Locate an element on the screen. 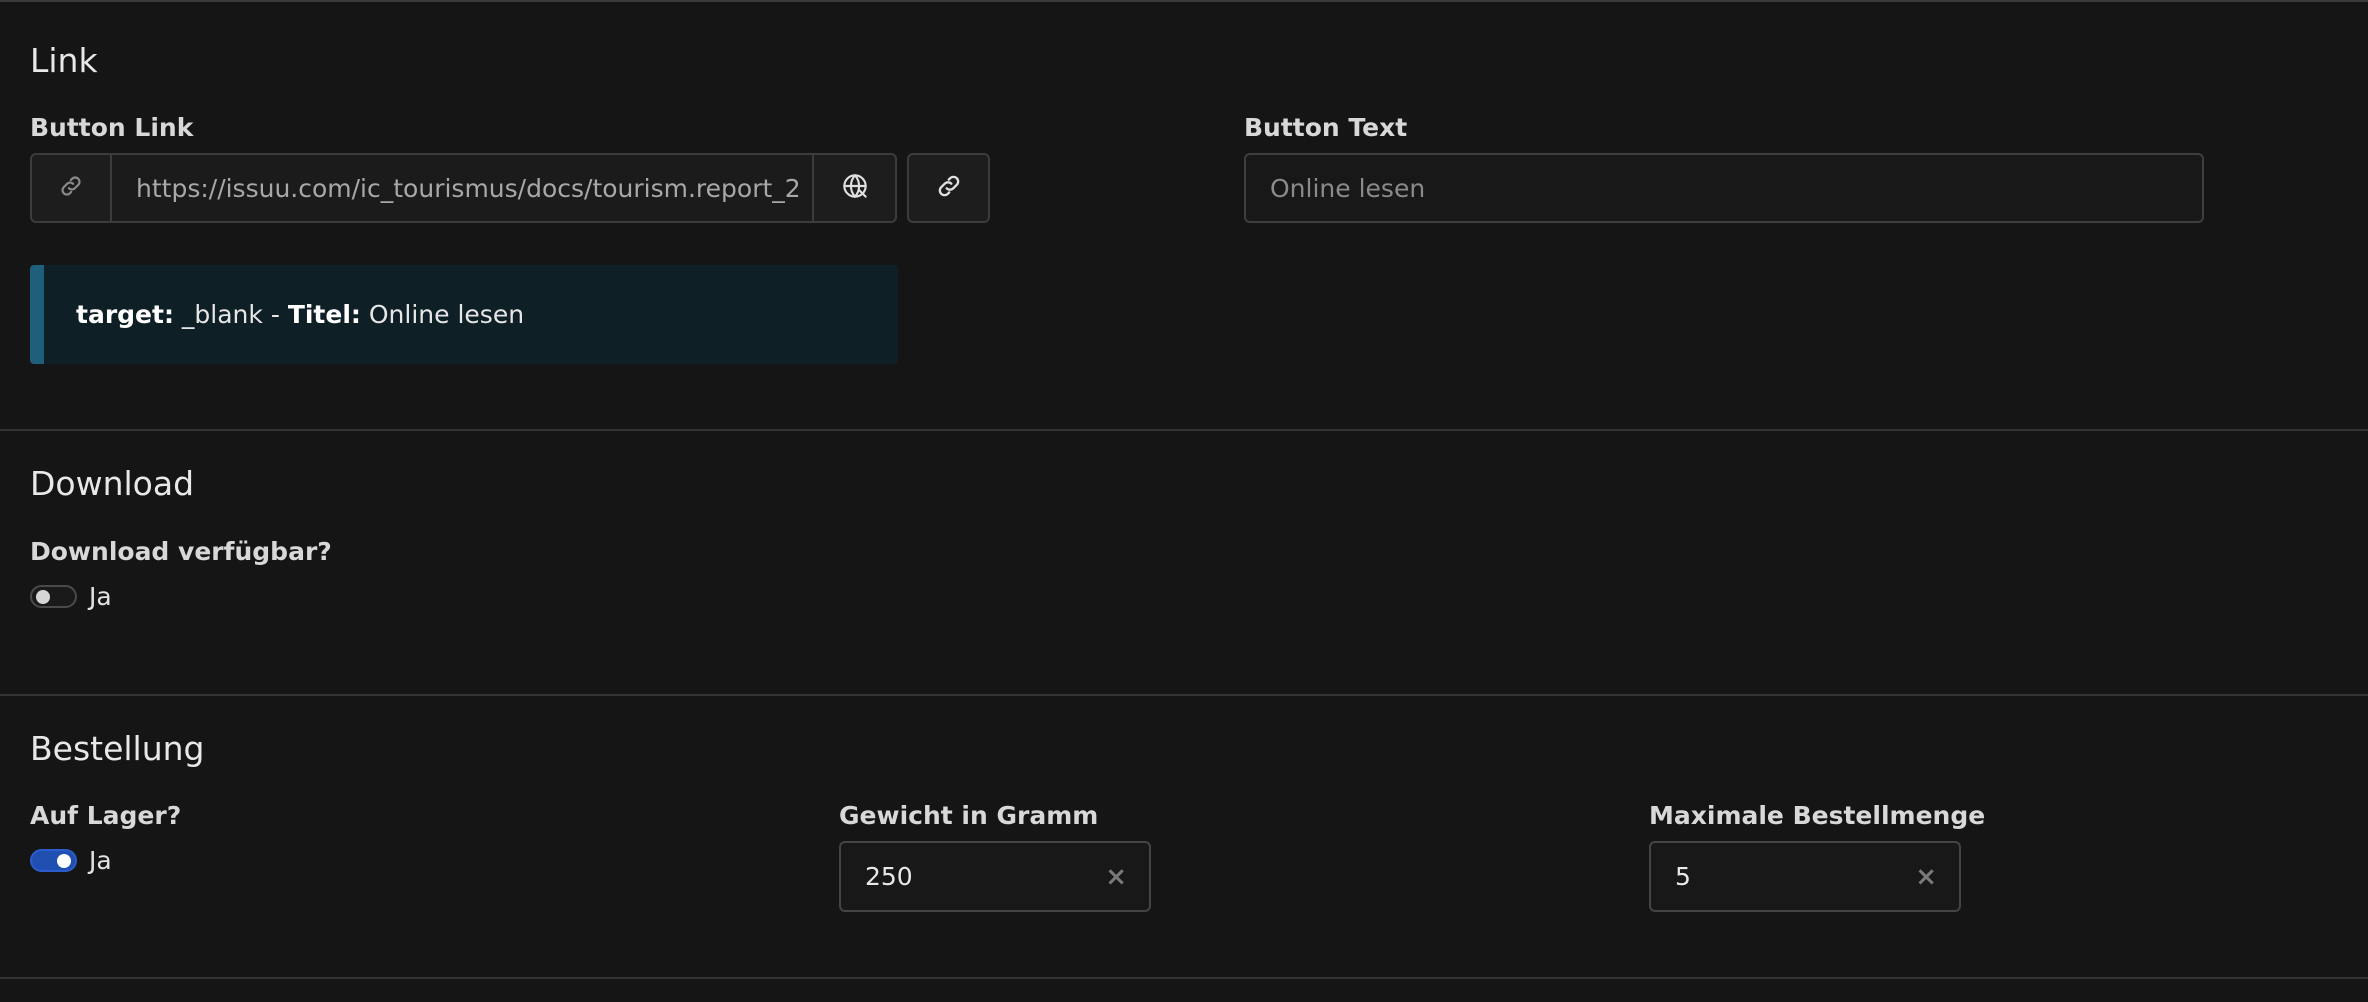 The width and height of the screenshot is (2368, 1002). in-stock-label: Auf Lager? is located at coordinates (106, 815).